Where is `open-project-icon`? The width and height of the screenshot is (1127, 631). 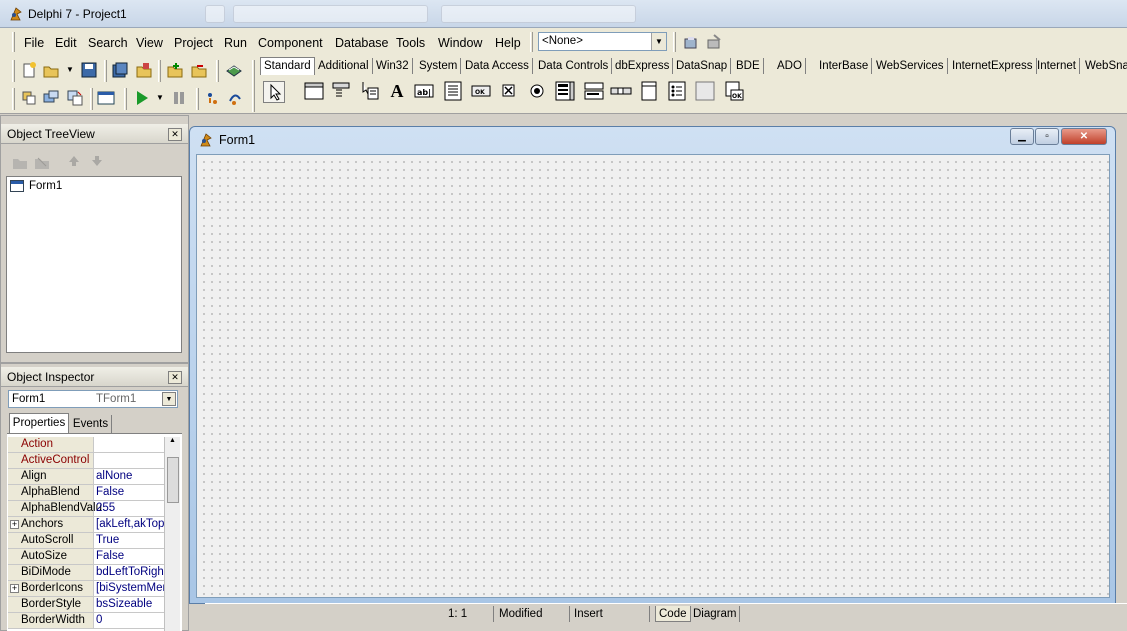 open-project-icon is located at coordinates (144, 70).